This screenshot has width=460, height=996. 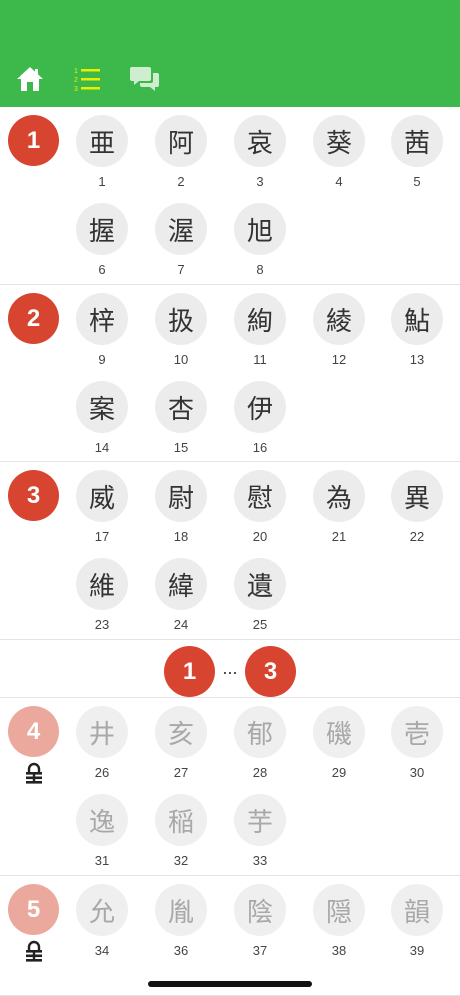 What do you see at coordinates (339, 181) in the screenshot?
I see `kanji-number: 4` at bounding box center [339, 181].